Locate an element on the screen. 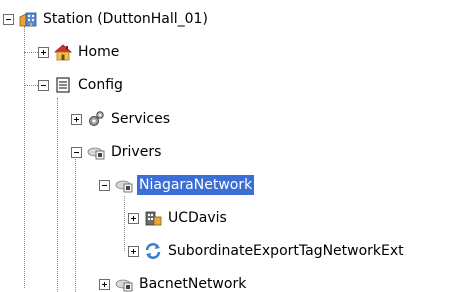 This screenshot has width=470, height=292. tree-node-services: Services is located at coordinates (121, 119).